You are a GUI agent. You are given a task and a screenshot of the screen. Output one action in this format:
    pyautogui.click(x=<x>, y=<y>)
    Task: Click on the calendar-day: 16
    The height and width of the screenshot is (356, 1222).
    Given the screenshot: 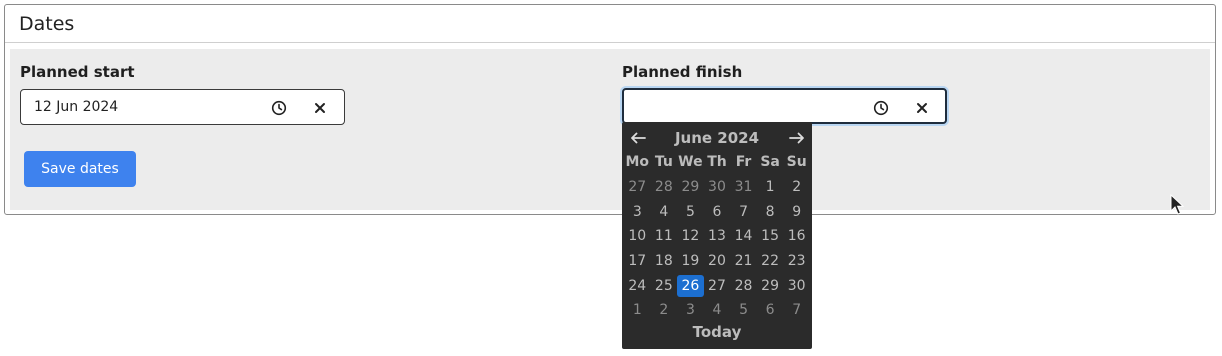 What is the action you would take?
    pyautogui.click(x=796, y=236)
    